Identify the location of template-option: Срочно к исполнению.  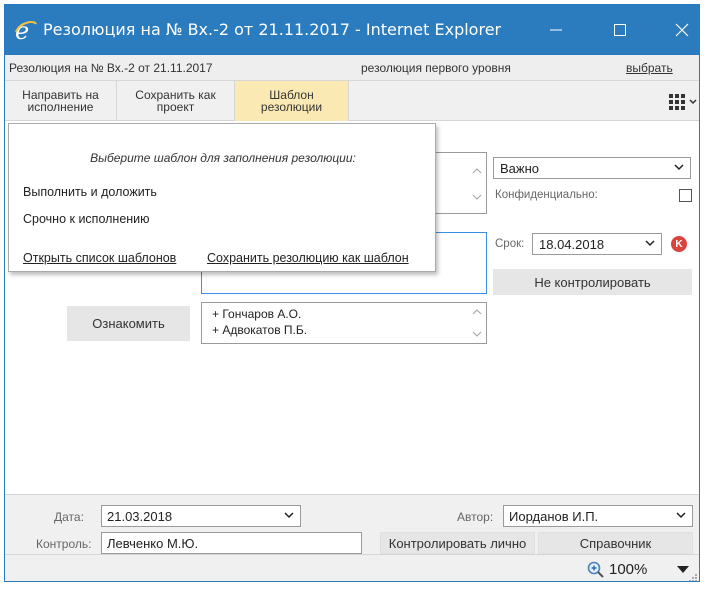
(86, 219).